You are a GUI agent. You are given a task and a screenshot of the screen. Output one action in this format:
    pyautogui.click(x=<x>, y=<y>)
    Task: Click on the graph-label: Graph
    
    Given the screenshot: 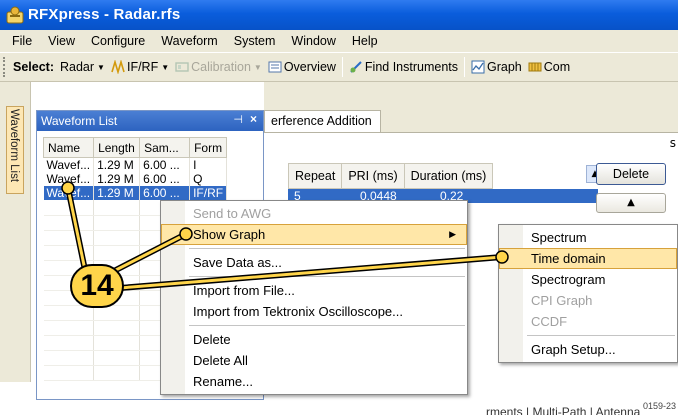 What is the action you would take?
    pyautogui.click(x=504, y=67)
    